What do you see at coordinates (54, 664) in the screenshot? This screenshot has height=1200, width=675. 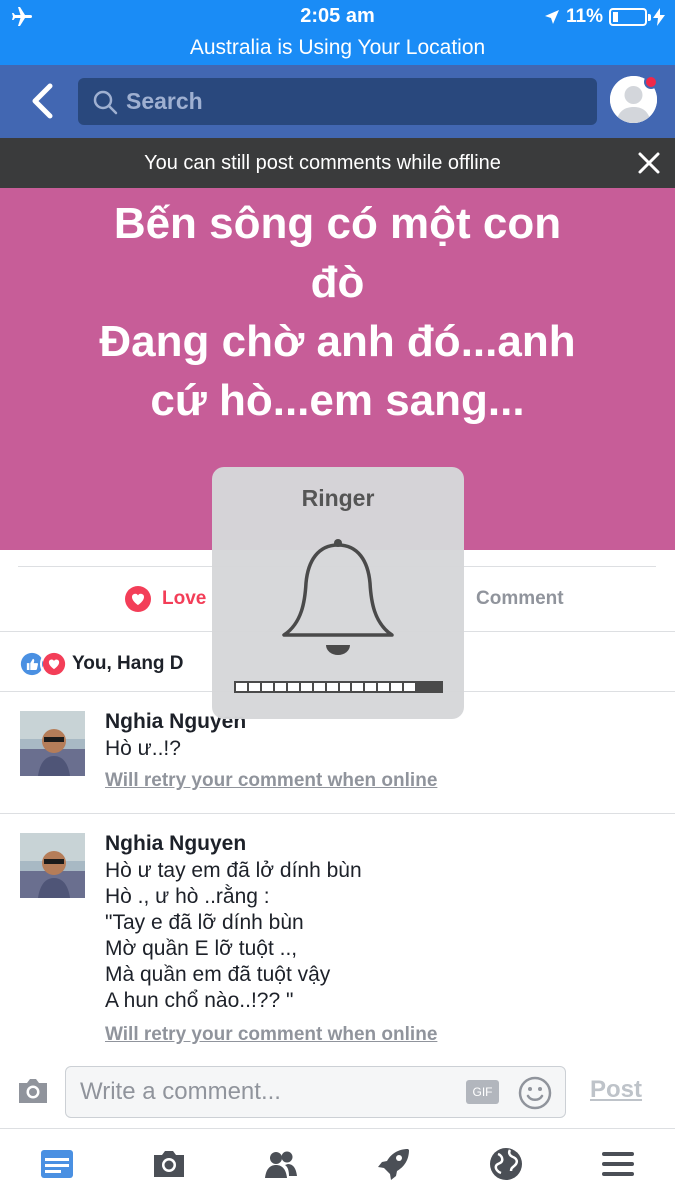 I see `love-reaction-icon` at bounding box center [54, 664].